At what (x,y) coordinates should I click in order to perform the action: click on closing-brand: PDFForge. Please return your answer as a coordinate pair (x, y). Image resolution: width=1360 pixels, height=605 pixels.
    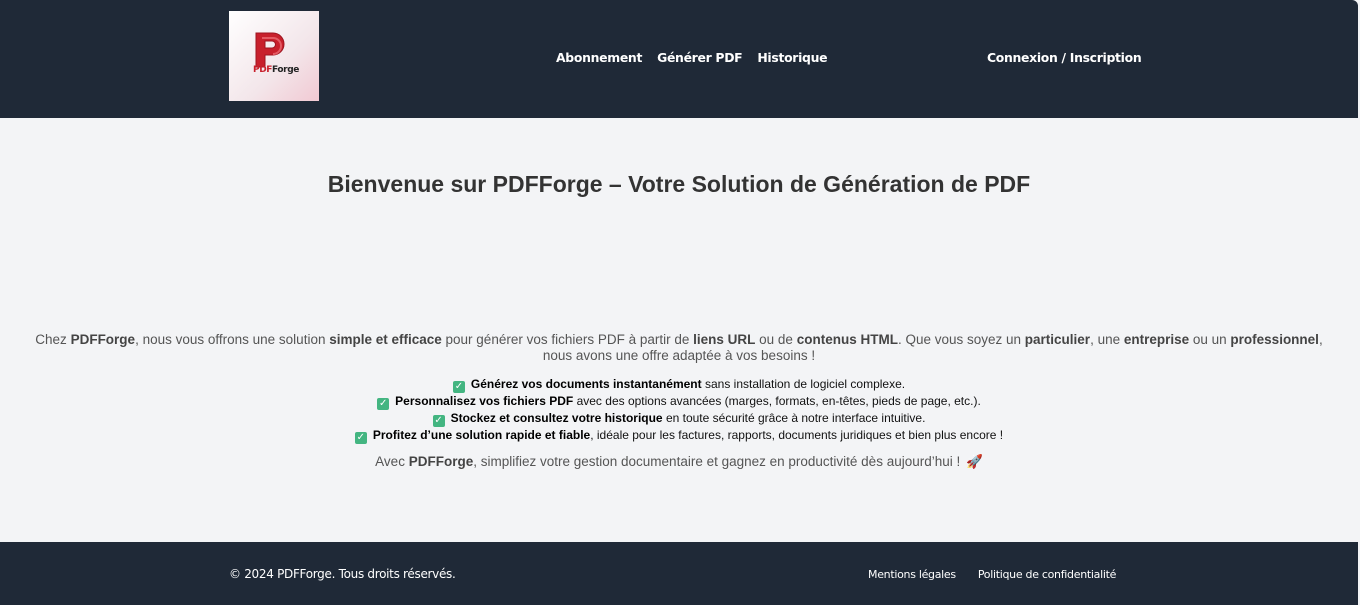
    Looking at the image, I should click on (441, 461).